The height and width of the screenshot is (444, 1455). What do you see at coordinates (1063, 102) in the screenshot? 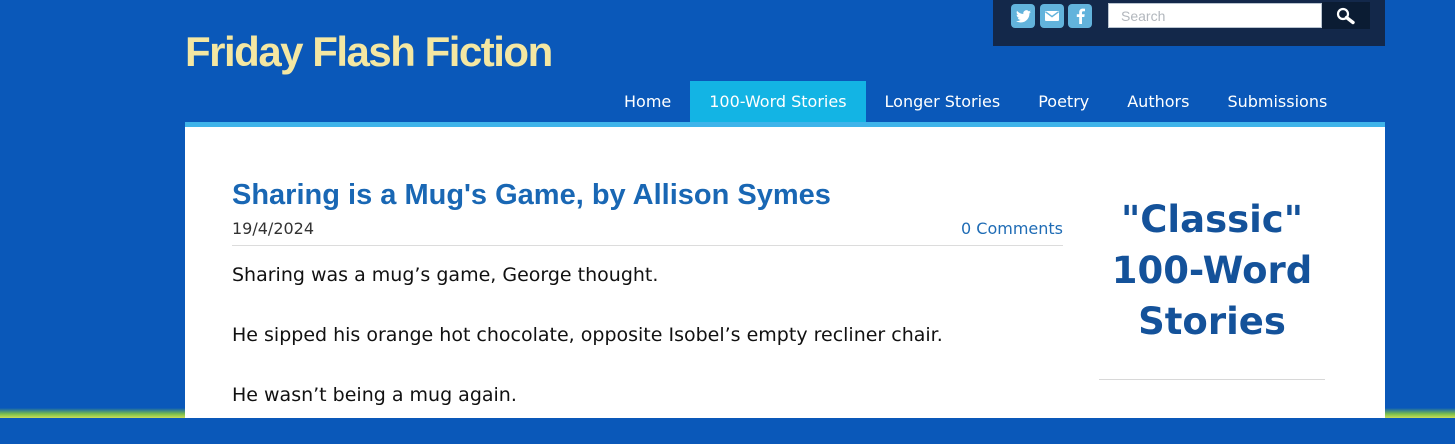
I see `nav-item-poetry: Poetry` at bounding box center [1063, 102].